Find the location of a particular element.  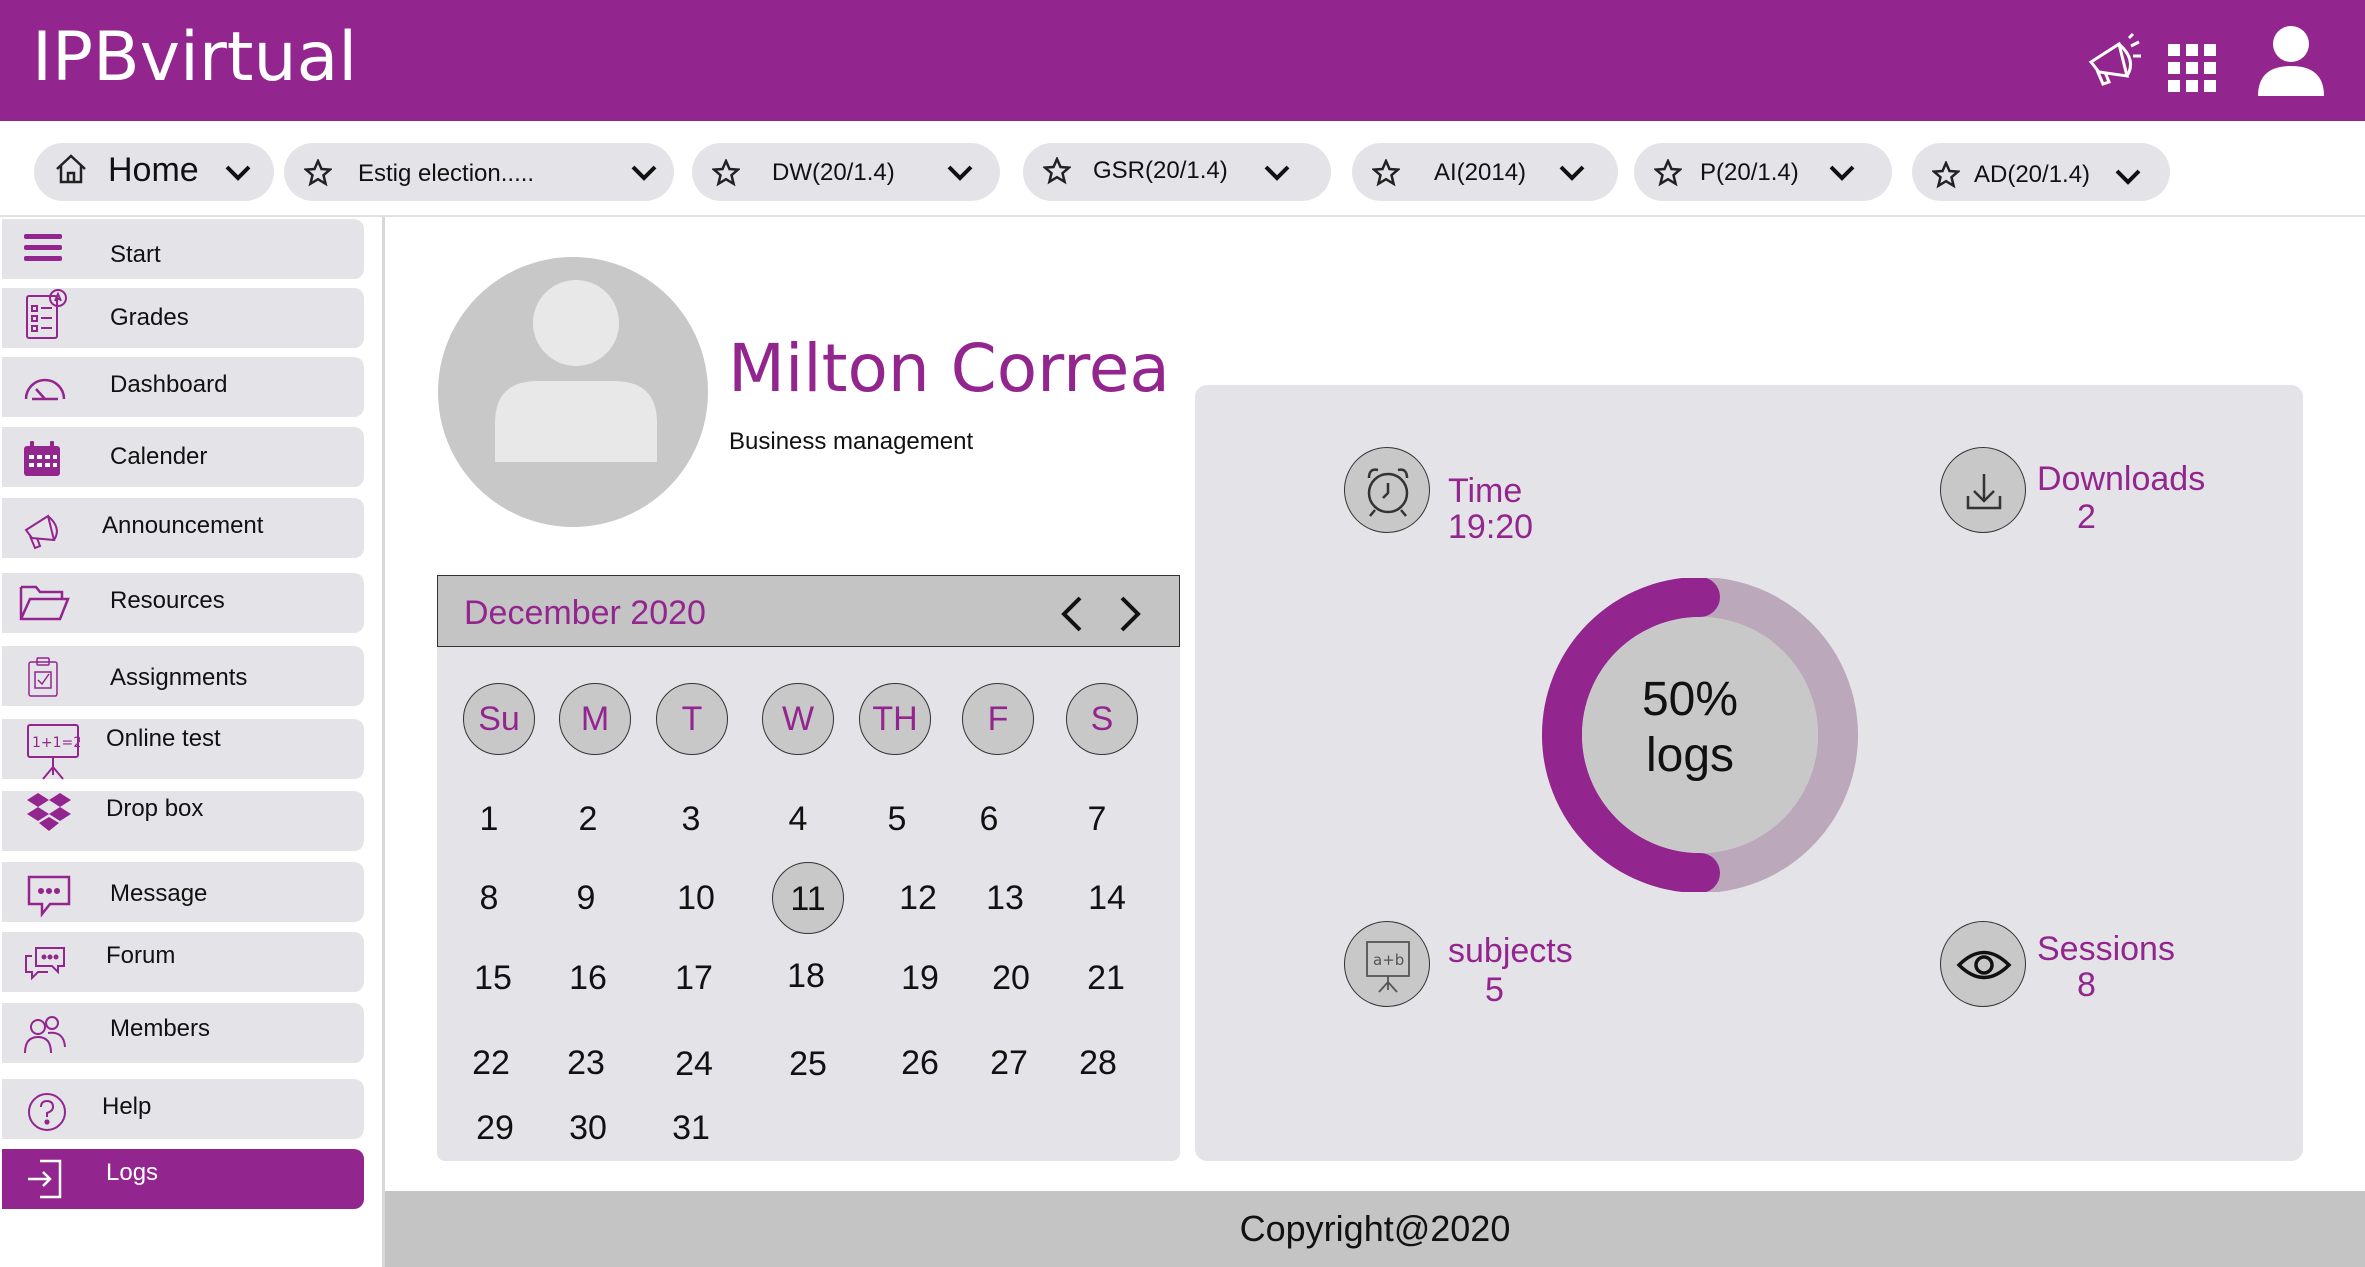

tab-label: Home is located at coordinates (153, 170).